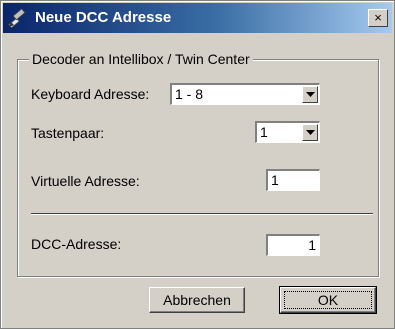 This screenshot has height=329, width=395. I want to click on focus-rectangle, so click(328, 300).